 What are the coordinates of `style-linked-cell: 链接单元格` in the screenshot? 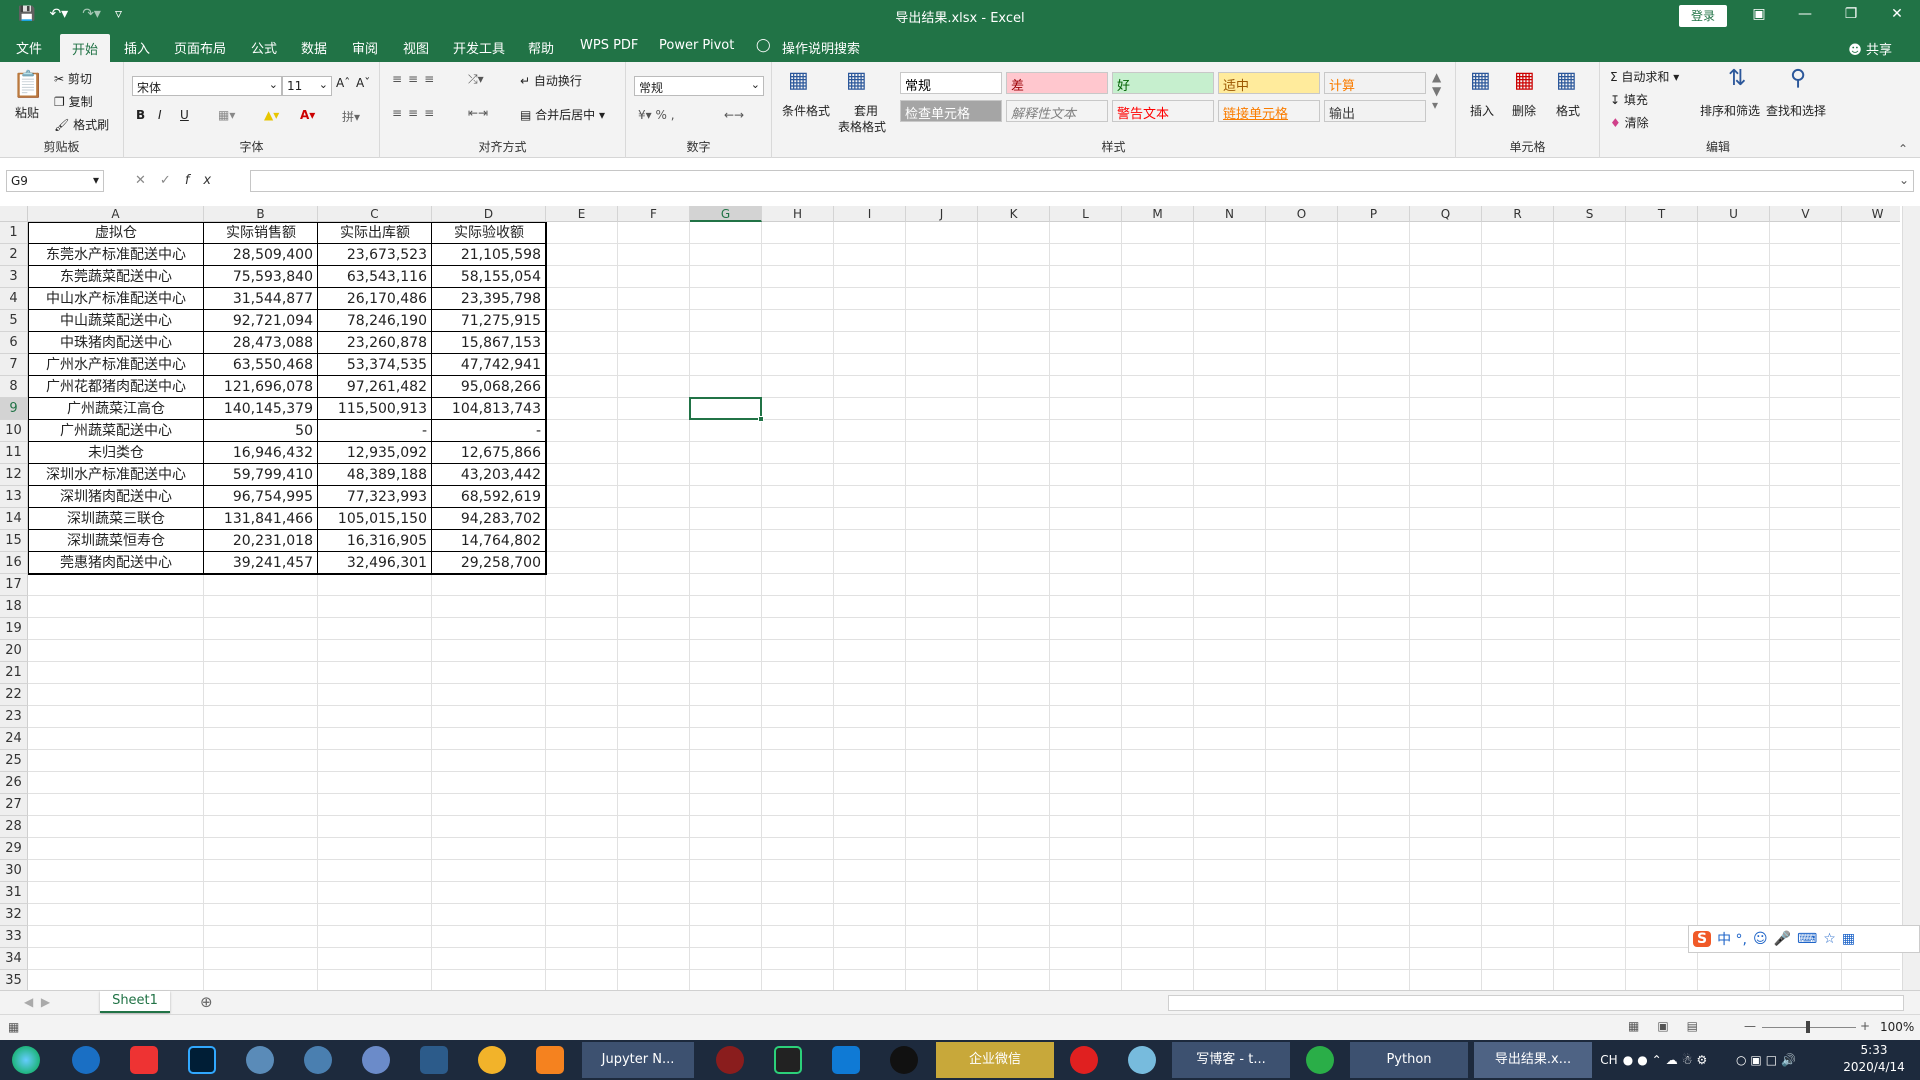 It's located at (1269, 111).